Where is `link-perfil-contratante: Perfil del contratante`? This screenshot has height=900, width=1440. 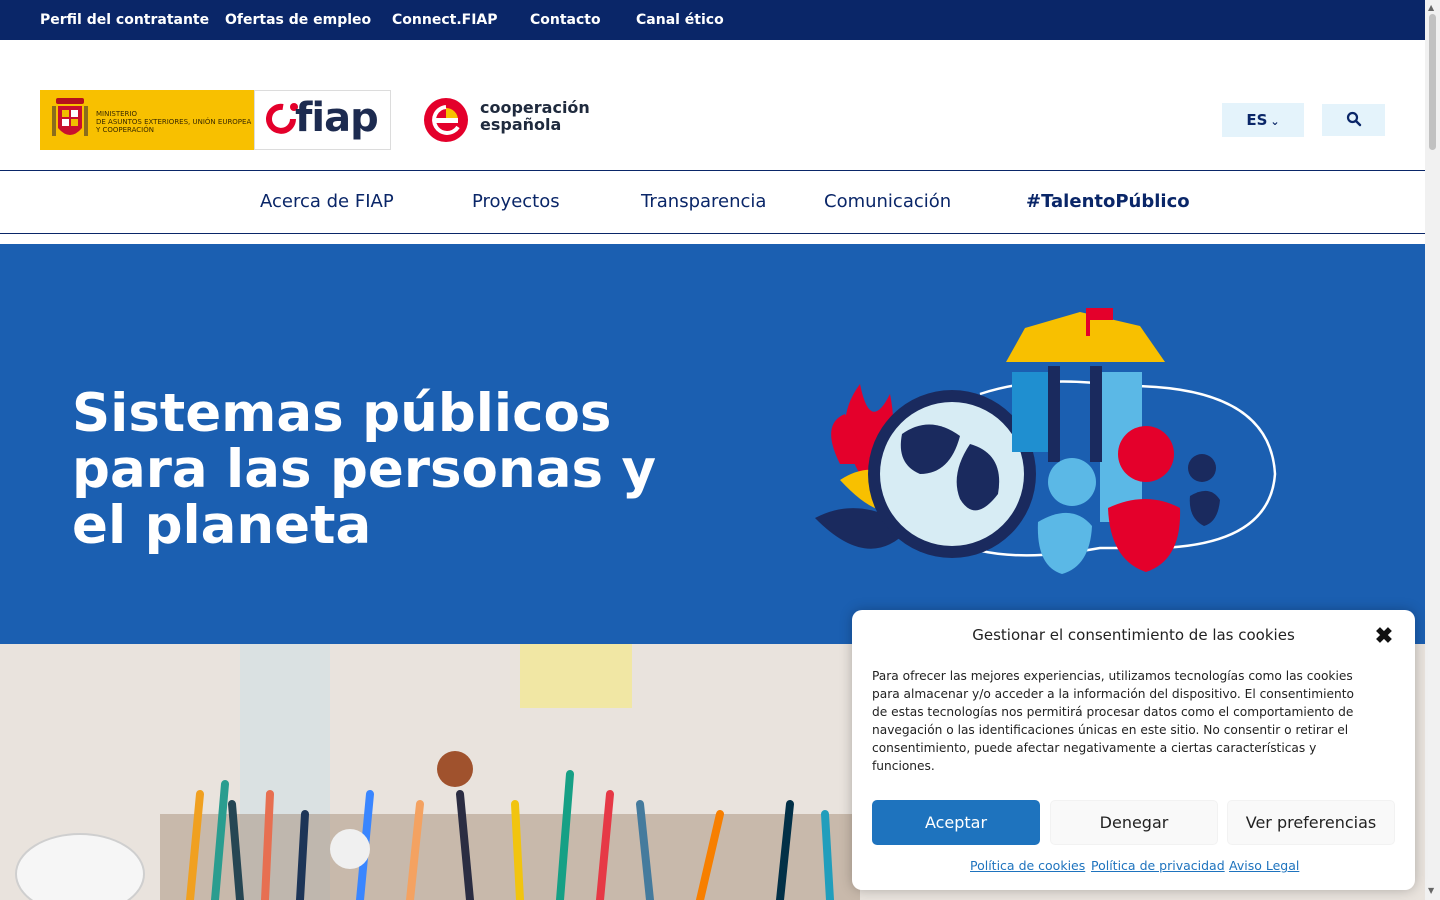 link-perfil-contratante: Perfil del contratante is located at coordinates (124, 20).